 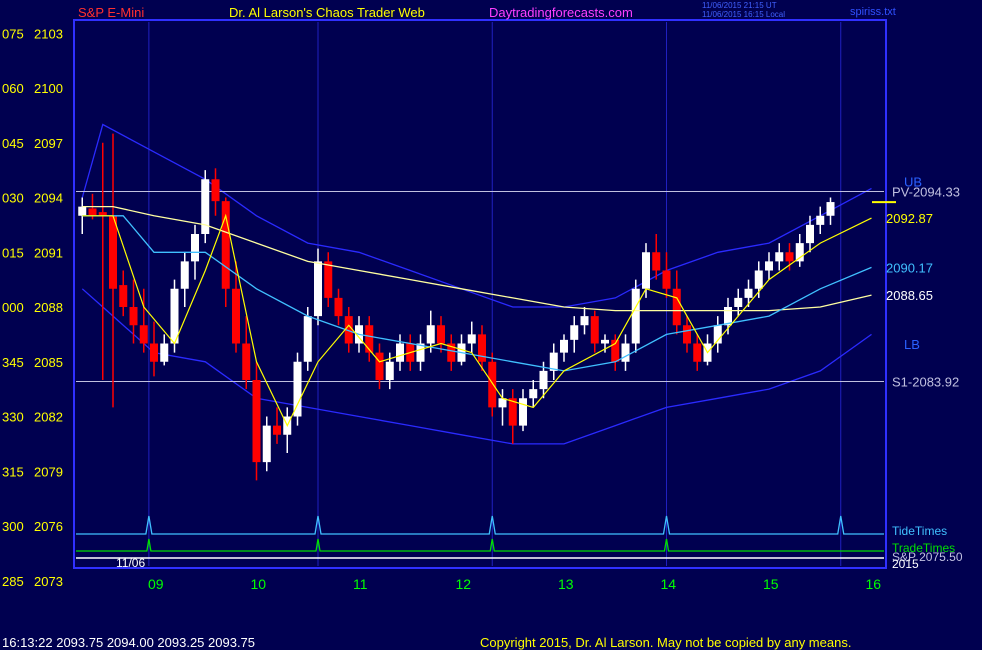 What do you see at coordinates (913, 182) in the screenshot?
I see `band-label: UB` at bounding box center [913, 182].